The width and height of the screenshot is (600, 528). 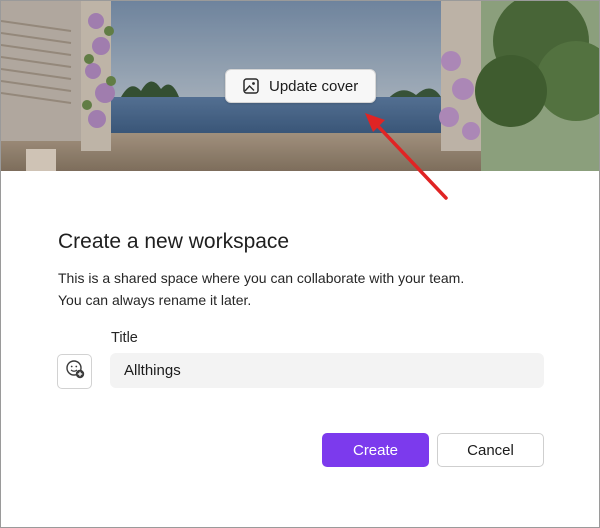 What do you see at coordinates (375, 450) in the screenshot?
I see `create-button: Create` at bounding box center [375, 450].